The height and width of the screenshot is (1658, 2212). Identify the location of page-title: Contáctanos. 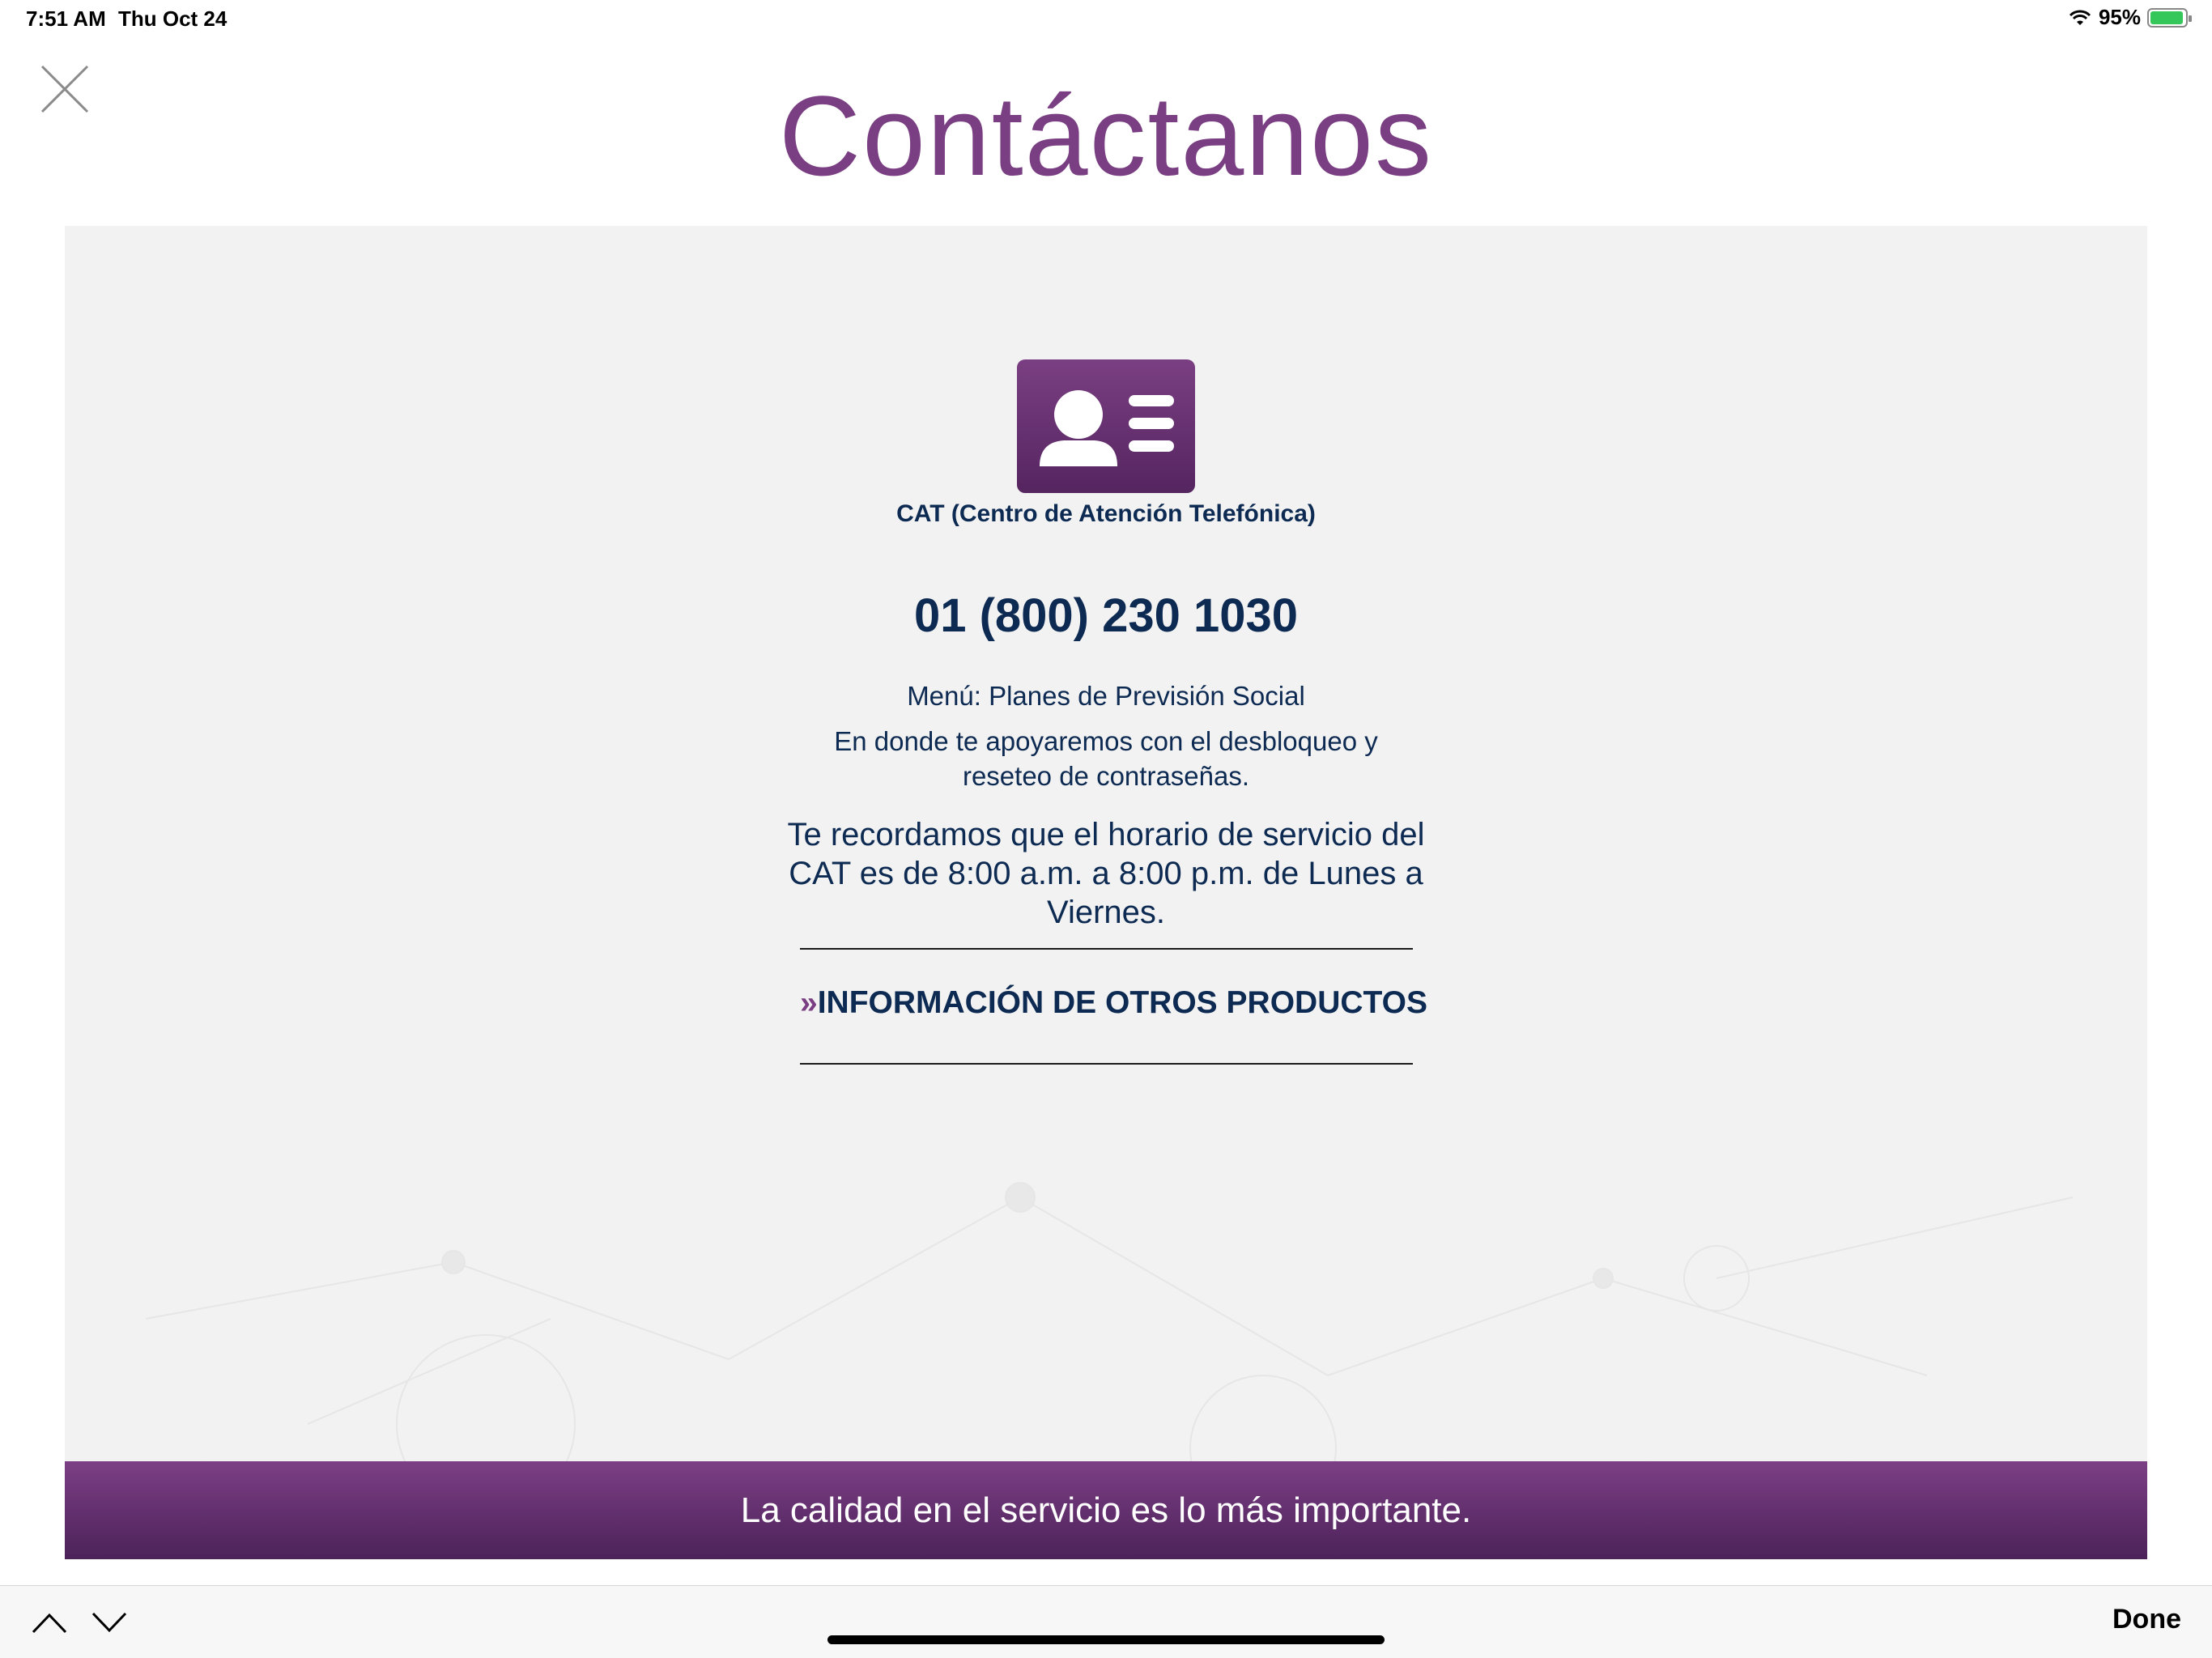
(1106, 135).